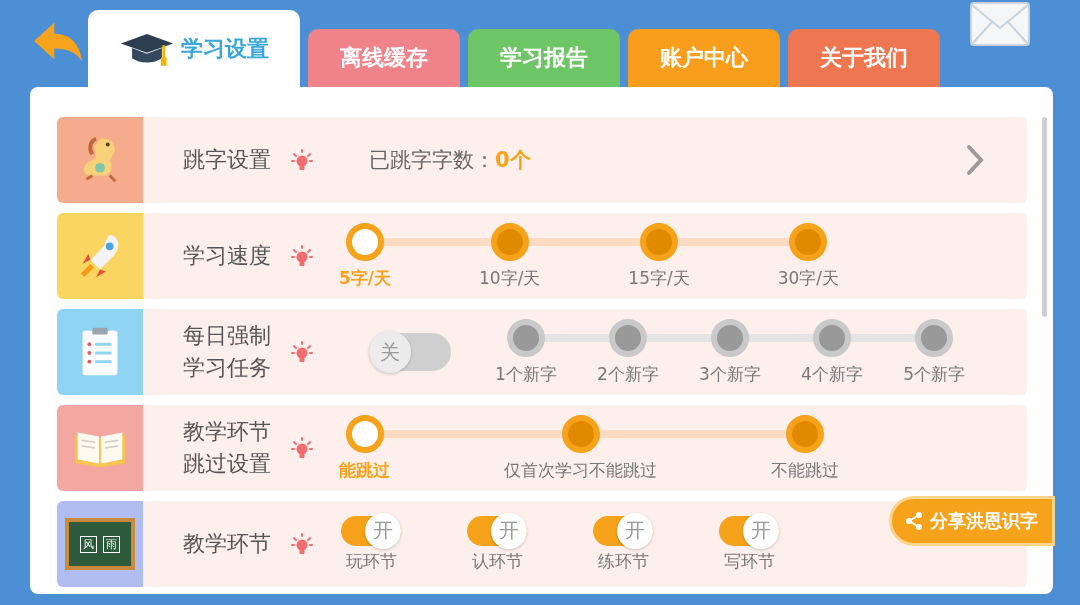  Describe the element at coordinates (972, 521) in the screenshot. I see `share-button: 分享洪恩识字` at that location.